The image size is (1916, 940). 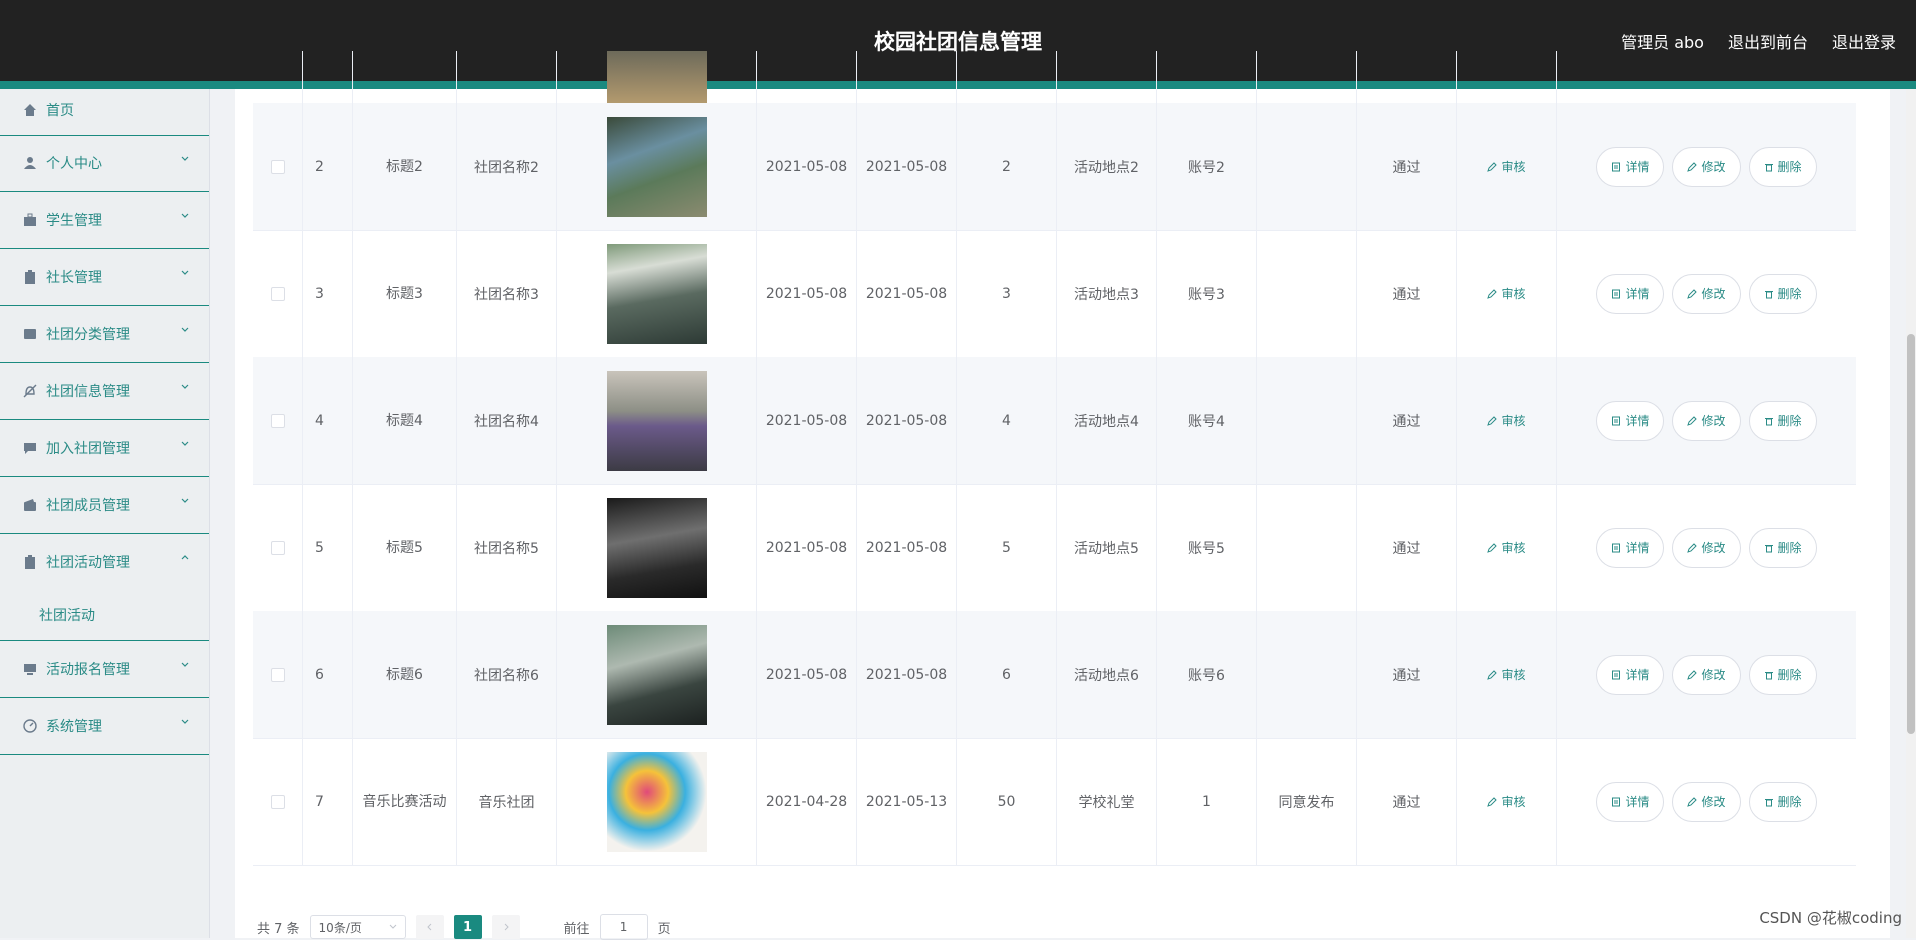 What do you see at coordinates (1106, 167) in the screenshot?
I see `activity-place: 活动地点2` at bounding box center [1106, 167].